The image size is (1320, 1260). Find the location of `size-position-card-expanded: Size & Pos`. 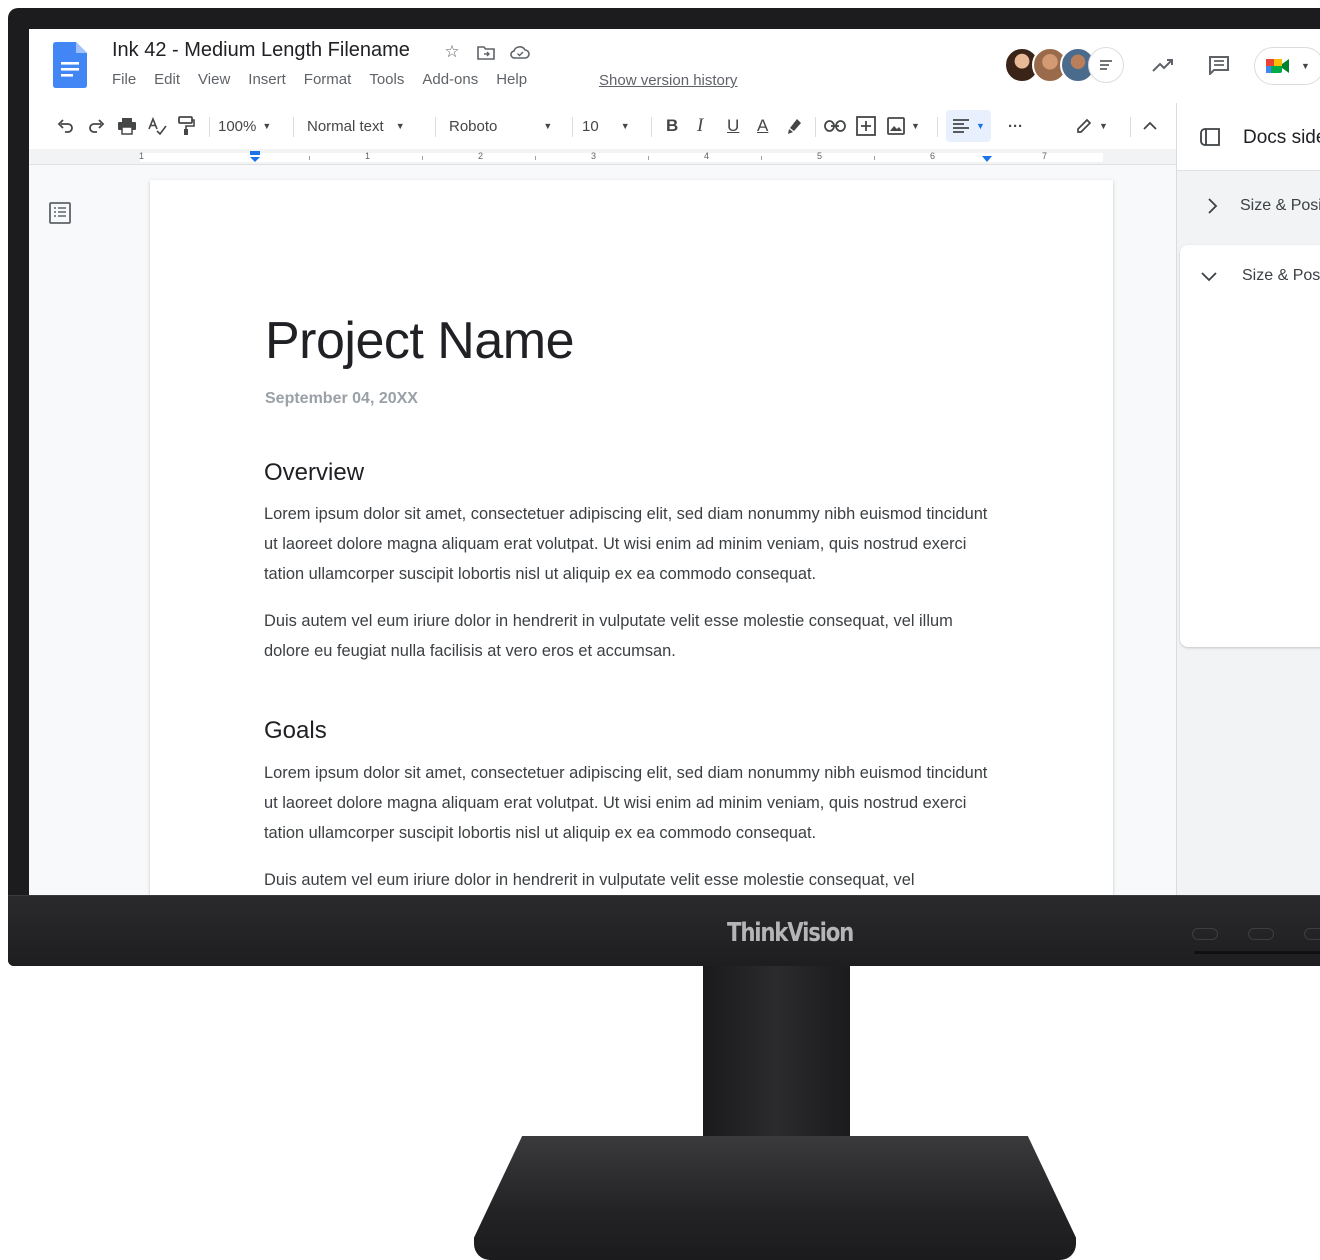

size-position-card-expanded: Size & Pos is located at coordinates (1250, 446).